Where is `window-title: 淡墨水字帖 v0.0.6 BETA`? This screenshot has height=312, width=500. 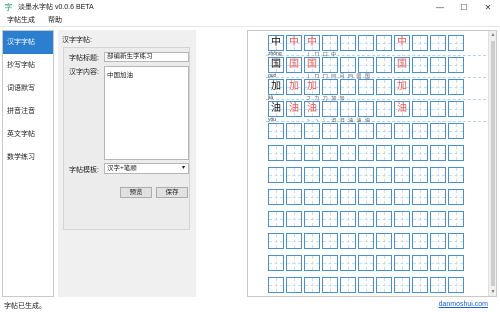 window-title: 淡墨水字帖 v0.0.6 BETA is located at coordinates (56, 7).